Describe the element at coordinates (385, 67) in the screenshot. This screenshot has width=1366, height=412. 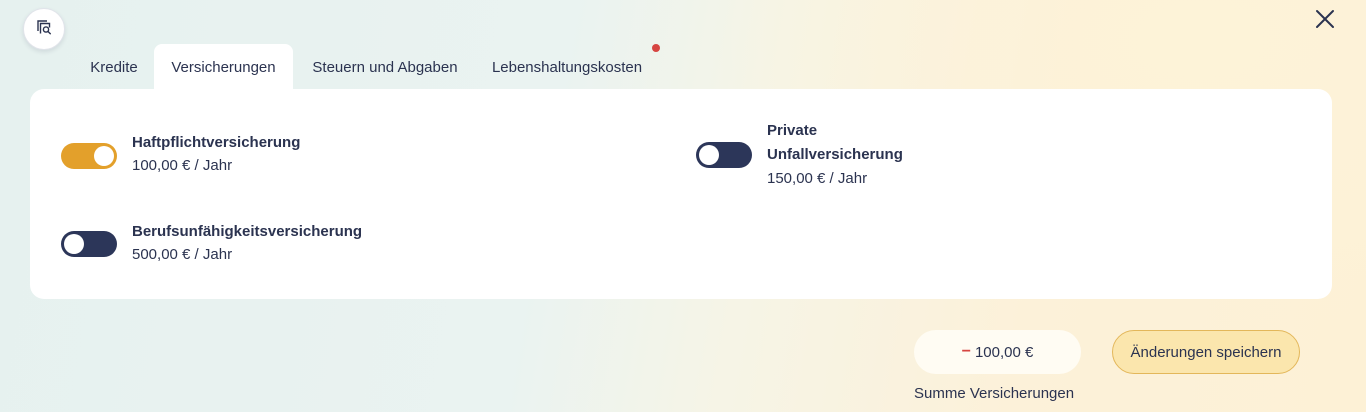
I see `tab-steuern-und-abgaben: Steuern und Abgaben` at that location.